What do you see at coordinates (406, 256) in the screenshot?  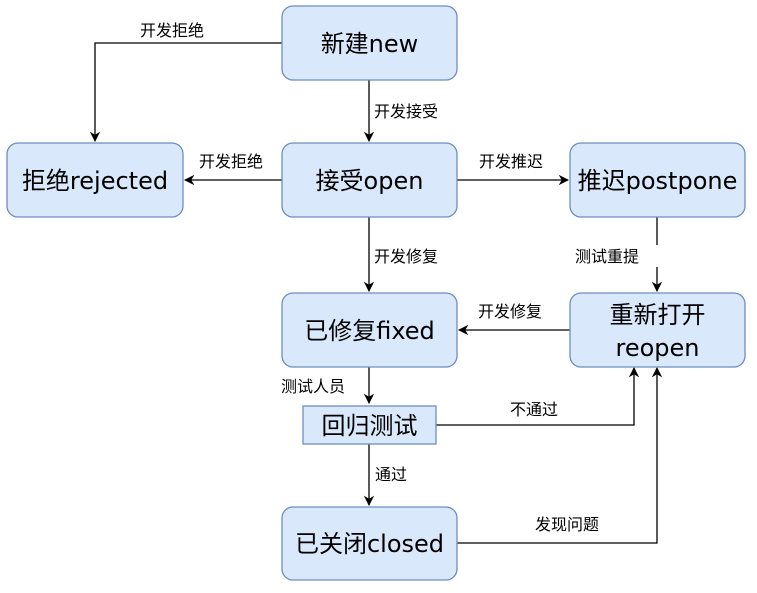 I see `edge-label-open-to-fixed: 开发修复` at bounding box center [406, 256].